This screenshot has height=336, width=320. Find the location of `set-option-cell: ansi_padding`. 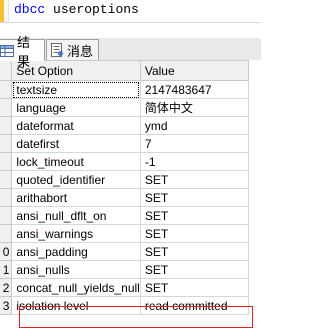

set-option-cell: ansi_padding is located at coordinates (76, 251).